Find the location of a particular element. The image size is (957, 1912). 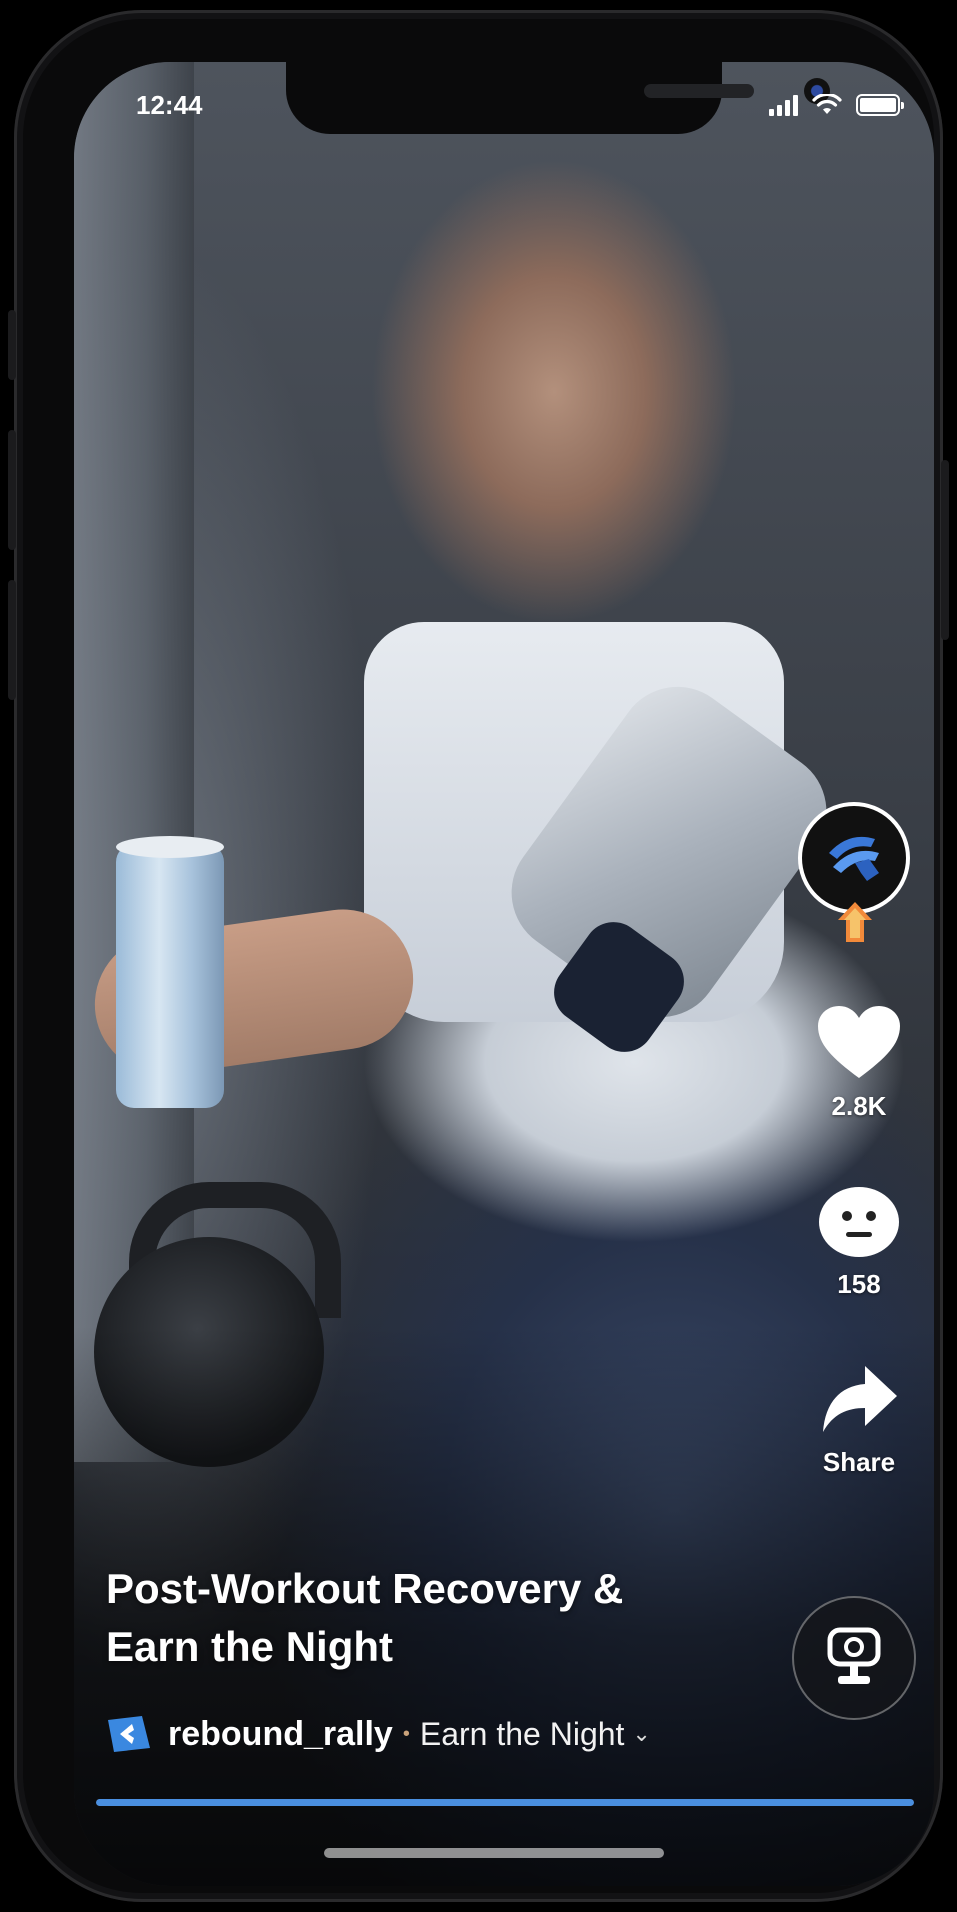

drink-can-image is located at coordinates (170, 972).